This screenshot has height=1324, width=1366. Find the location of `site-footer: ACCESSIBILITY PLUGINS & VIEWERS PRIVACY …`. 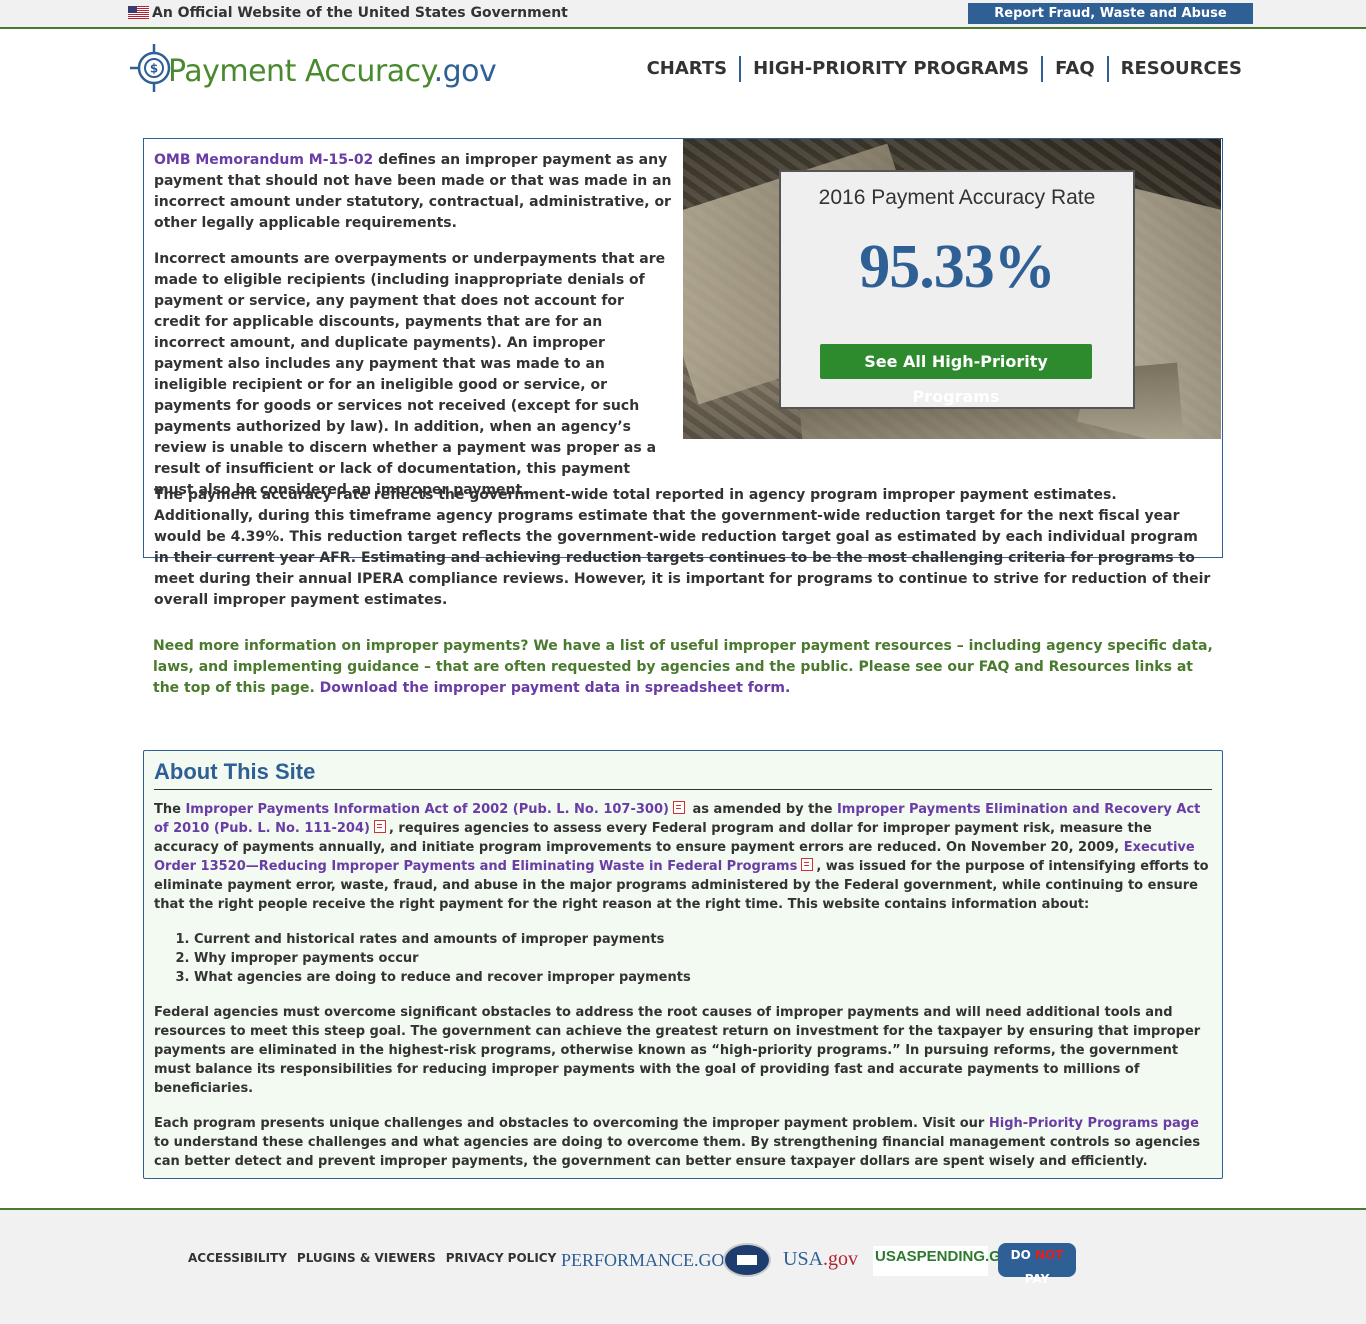

site-footer: ACCESSIBILITY PLUGINS & VIEWERS PRIVACY … is located at coordinates (683, 1266).